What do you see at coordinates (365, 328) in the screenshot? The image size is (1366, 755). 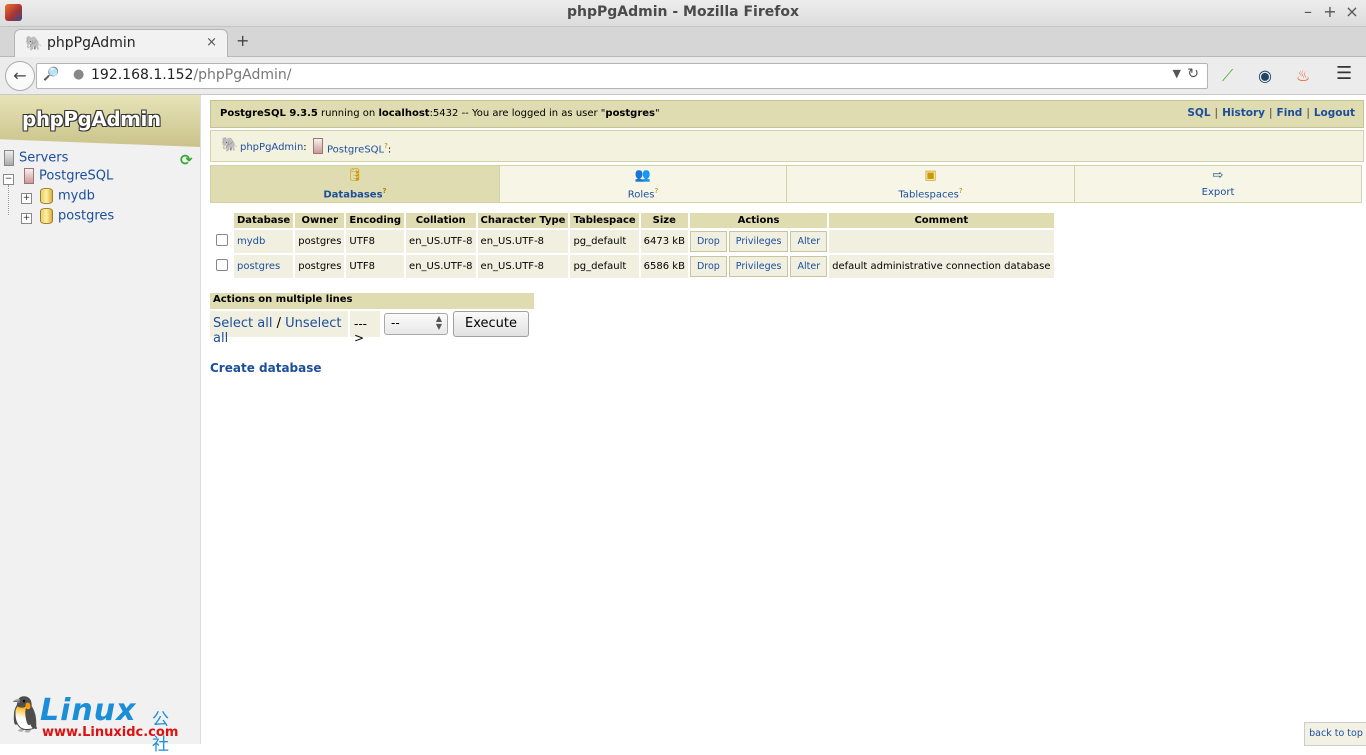 I see `arrow-text: --->` at bounding box center [365, 328].